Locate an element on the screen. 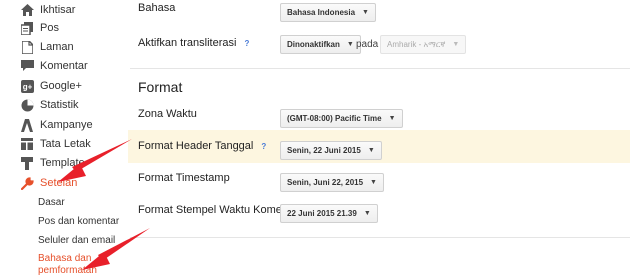  sidebar-item-setelan: Setelan is located at coordinates (48, 183).